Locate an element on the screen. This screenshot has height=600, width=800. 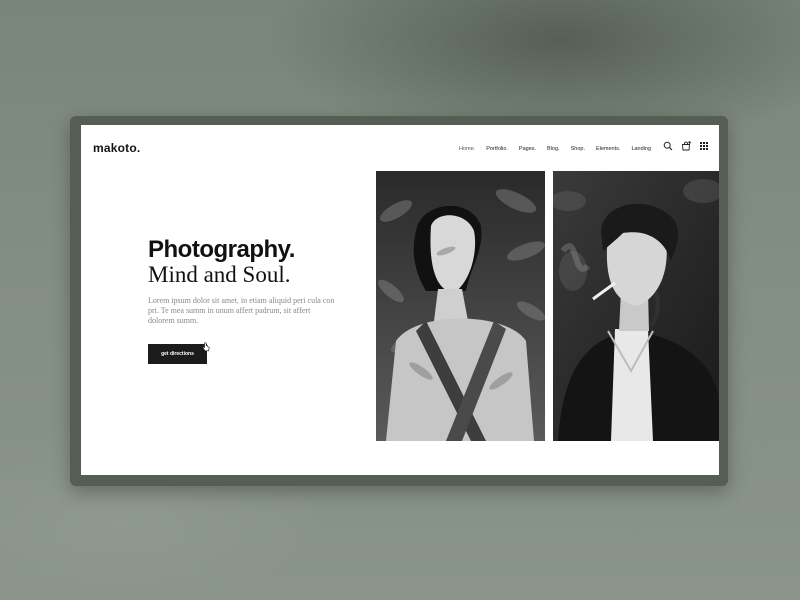
photo-man is located at coordinates (636, 306).